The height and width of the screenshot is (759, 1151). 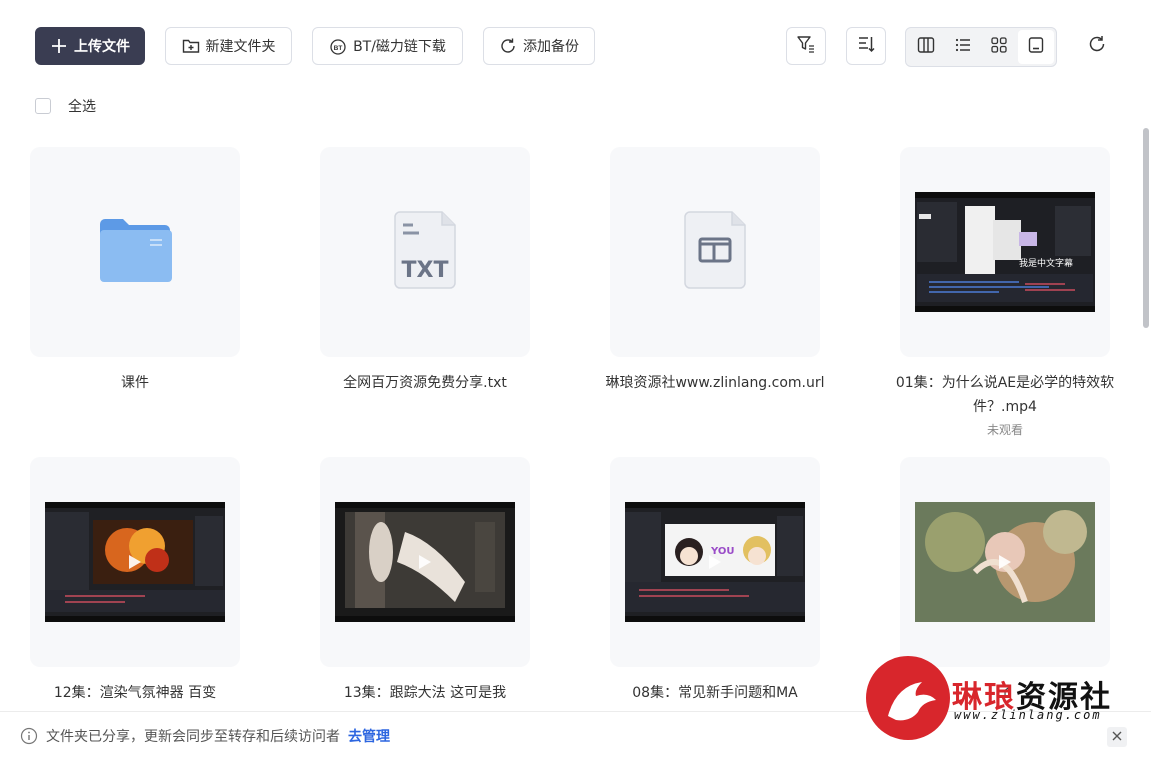 I want to click on toolbar: 上传文件 新建文件夹 BT BT/磁力链下载 添加备份, so click(x=575, y=45).